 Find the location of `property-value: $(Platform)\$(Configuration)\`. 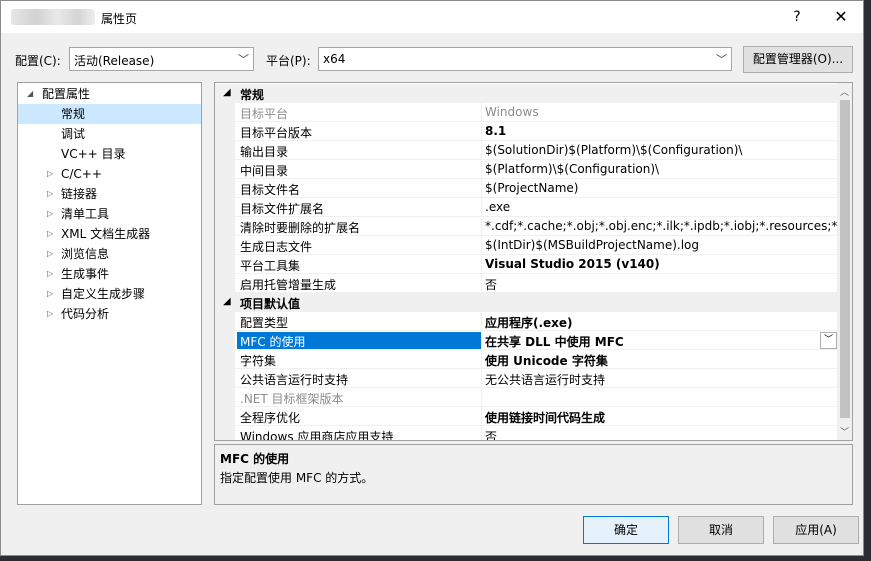

property-value: $(Platform)\$(Configuration)\ is located at coordinates (661, 169).